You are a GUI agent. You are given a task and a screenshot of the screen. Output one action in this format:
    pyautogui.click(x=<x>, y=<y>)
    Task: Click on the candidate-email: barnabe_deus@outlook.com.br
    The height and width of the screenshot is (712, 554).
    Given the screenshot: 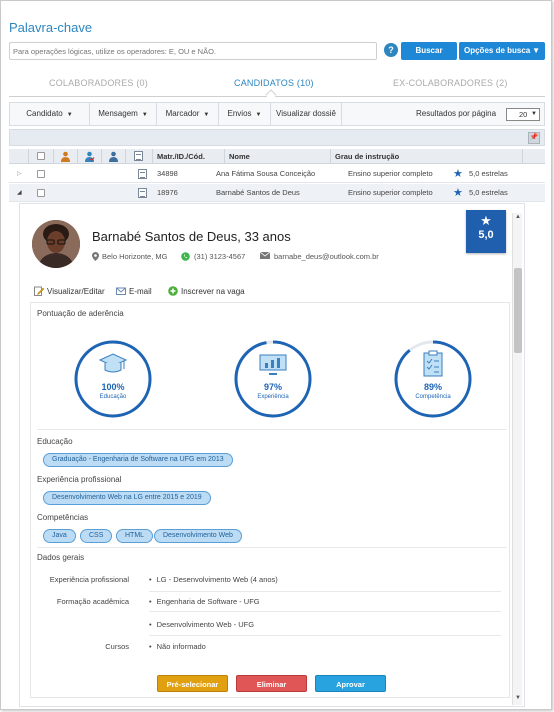 What is the action you would take?
    pyautogui.click(x=326, y=256)
    